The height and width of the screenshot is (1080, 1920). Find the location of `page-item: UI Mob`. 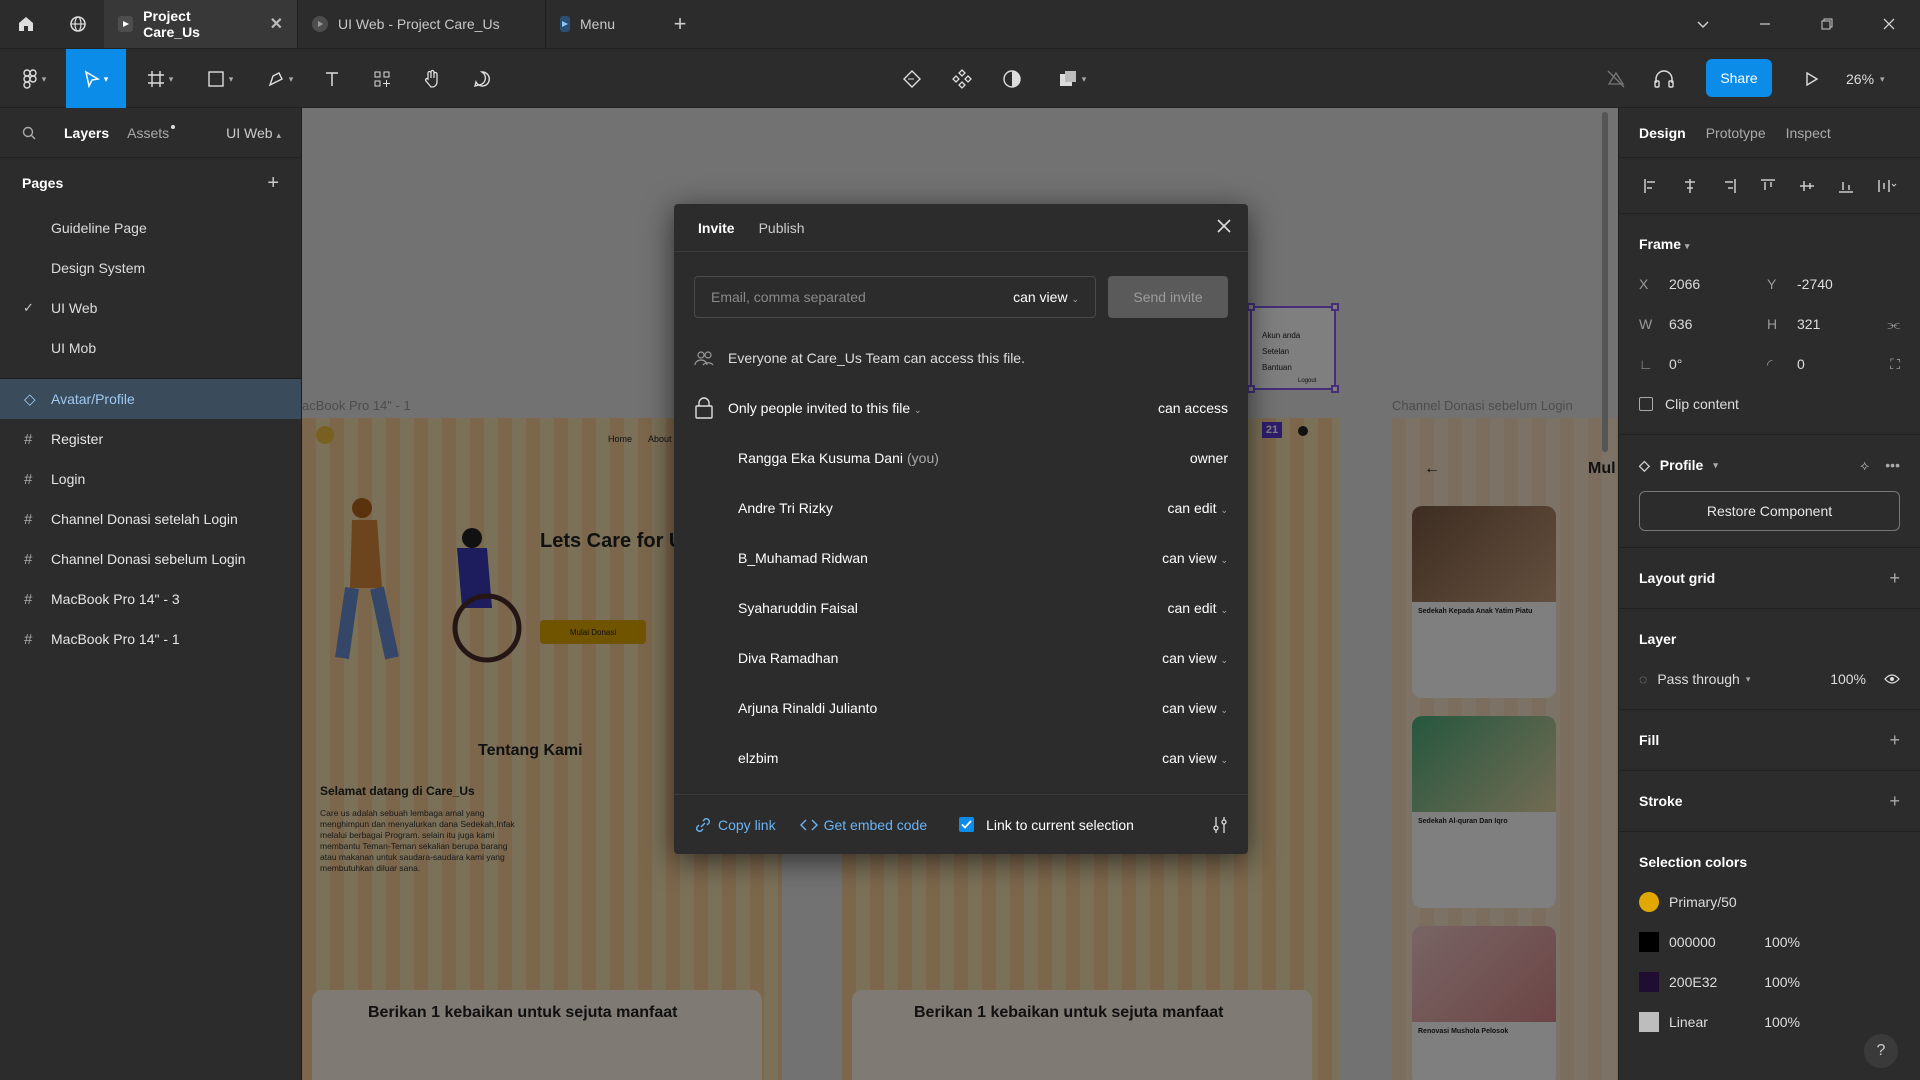

page-item: UI Mob is located at coordinates (150, 348).